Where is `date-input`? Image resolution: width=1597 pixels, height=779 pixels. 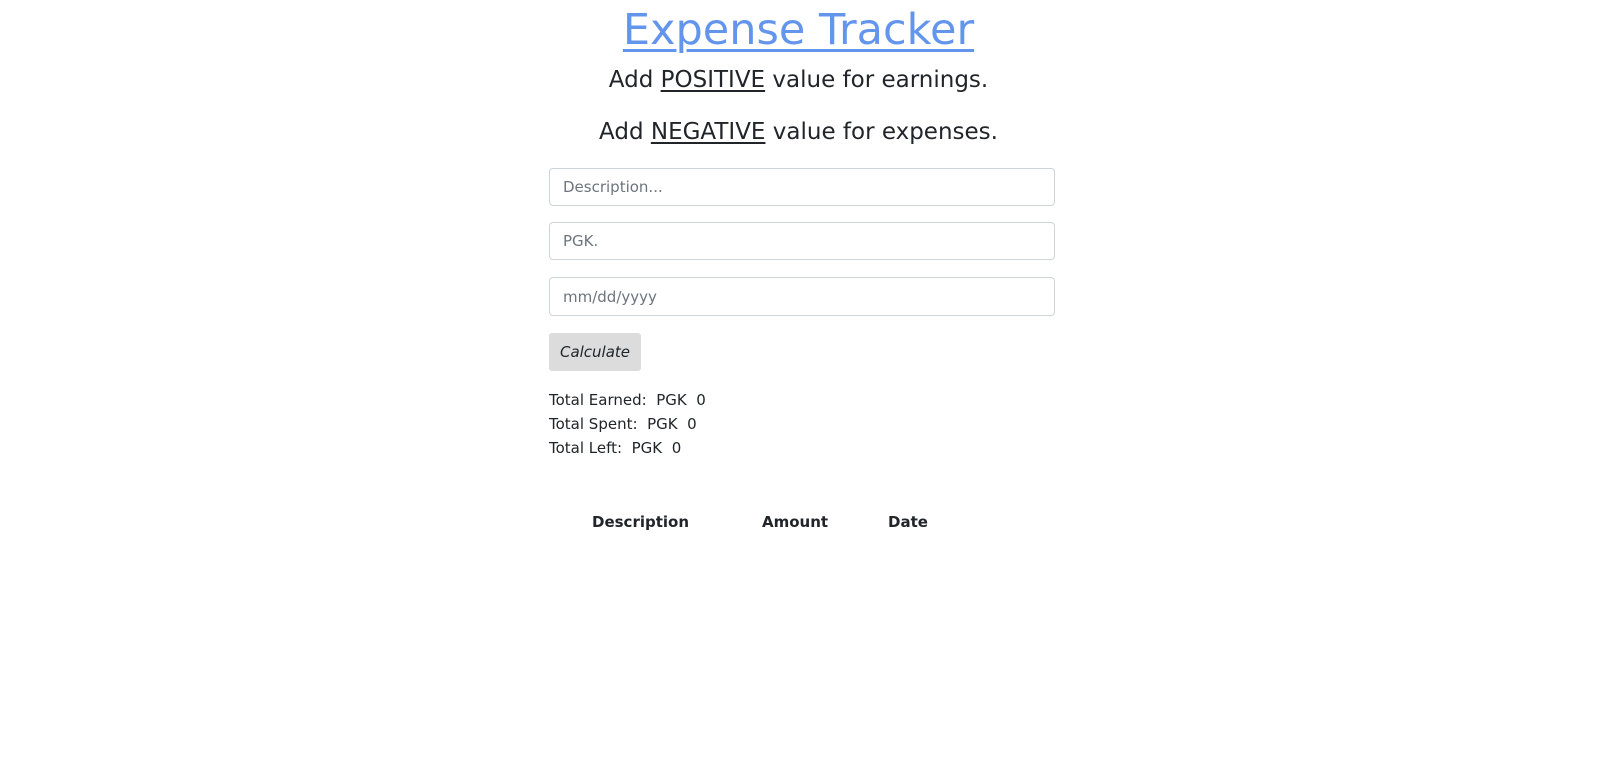
date-input is located at coordinates (802, 296).